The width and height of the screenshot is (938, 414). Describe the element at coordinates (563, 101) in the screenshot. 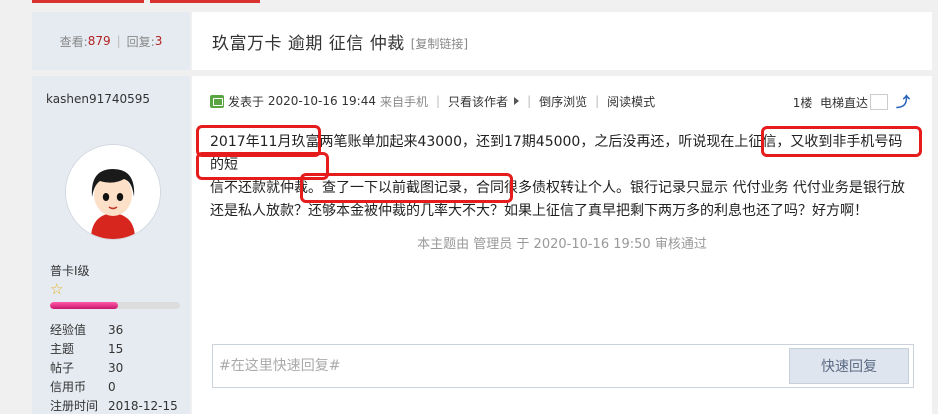

I see `reverse-order-link: 倒序浏览` at that location.